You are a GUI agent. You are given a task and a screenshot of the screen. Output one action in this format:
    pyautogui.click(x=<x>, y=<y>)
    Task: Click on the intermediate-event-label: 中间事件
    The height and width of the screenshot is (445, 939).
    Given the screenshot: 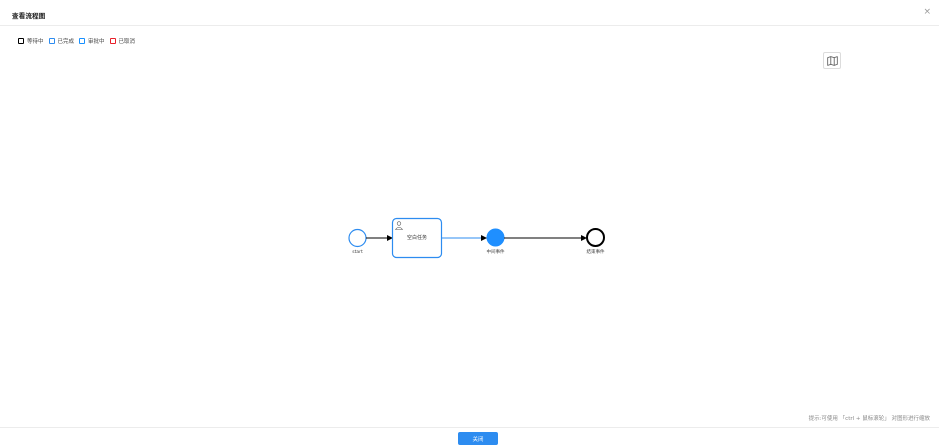 What is the action you would take?
    pyautogui.click(x=496, y=251)
    